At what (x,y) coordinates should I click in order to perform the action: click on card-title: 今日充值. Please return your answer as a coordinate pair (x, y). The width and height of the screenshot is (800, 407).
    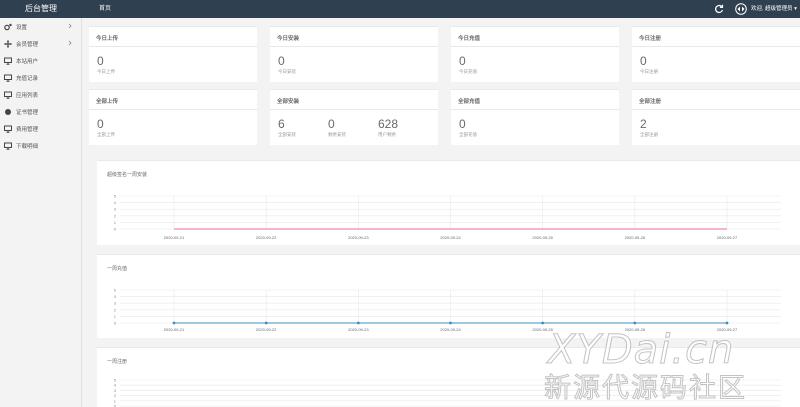
    Looking at the image, I should click on (469, 39).